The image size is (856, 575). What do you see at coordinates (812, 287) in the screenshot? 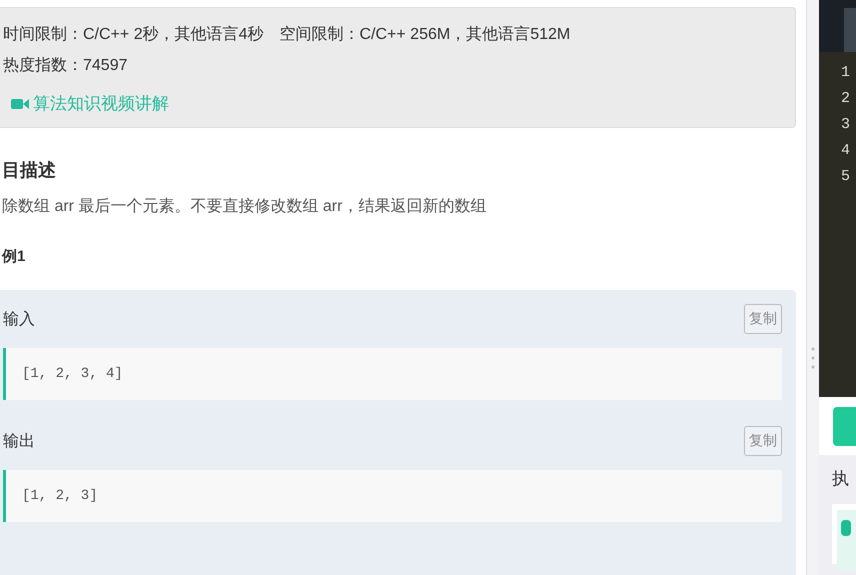
I see `splitter-handle` at bounding box center [812, 287].